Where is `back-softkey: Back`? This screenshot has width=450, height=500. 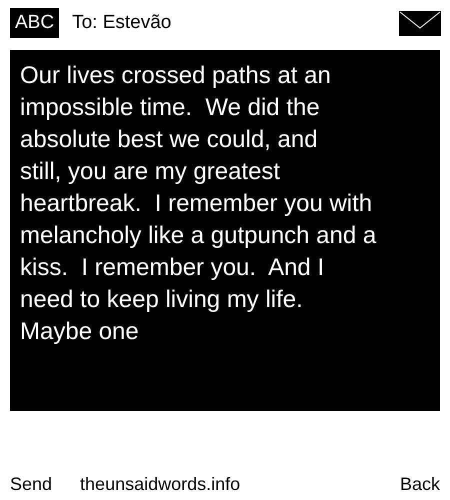
back-softkey: Back is located at coordinates (420, 484).